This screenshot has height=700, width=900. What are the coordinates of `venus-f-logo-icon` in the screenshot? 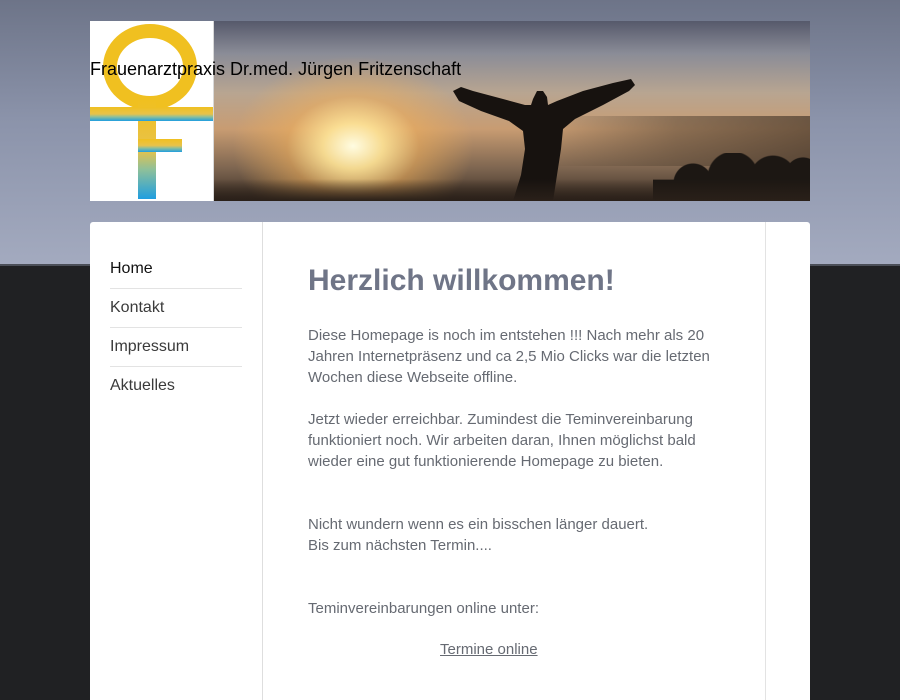 It's located at (151, 111).